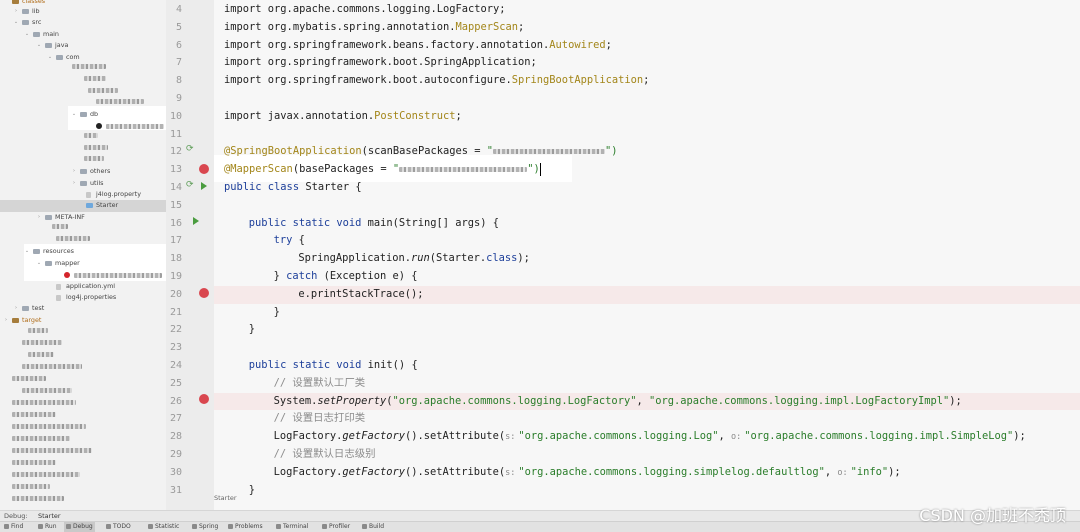 The image size is (1080, 532). I want to click on code-token: o:, so click(842, 472).